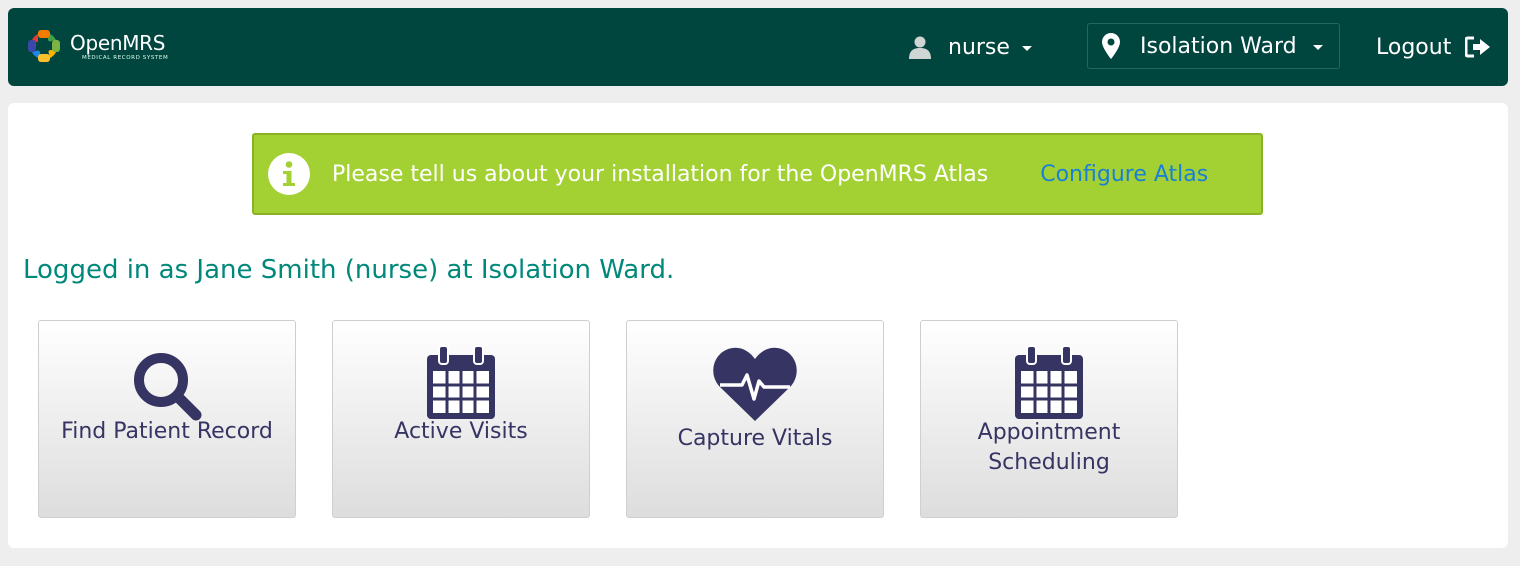 This screenshot has height=566, width=1520. What do you see at coordinates (44, 46) in the screenshot?
I see `openmrs-logo-icon` at bounding box center [44, 46].